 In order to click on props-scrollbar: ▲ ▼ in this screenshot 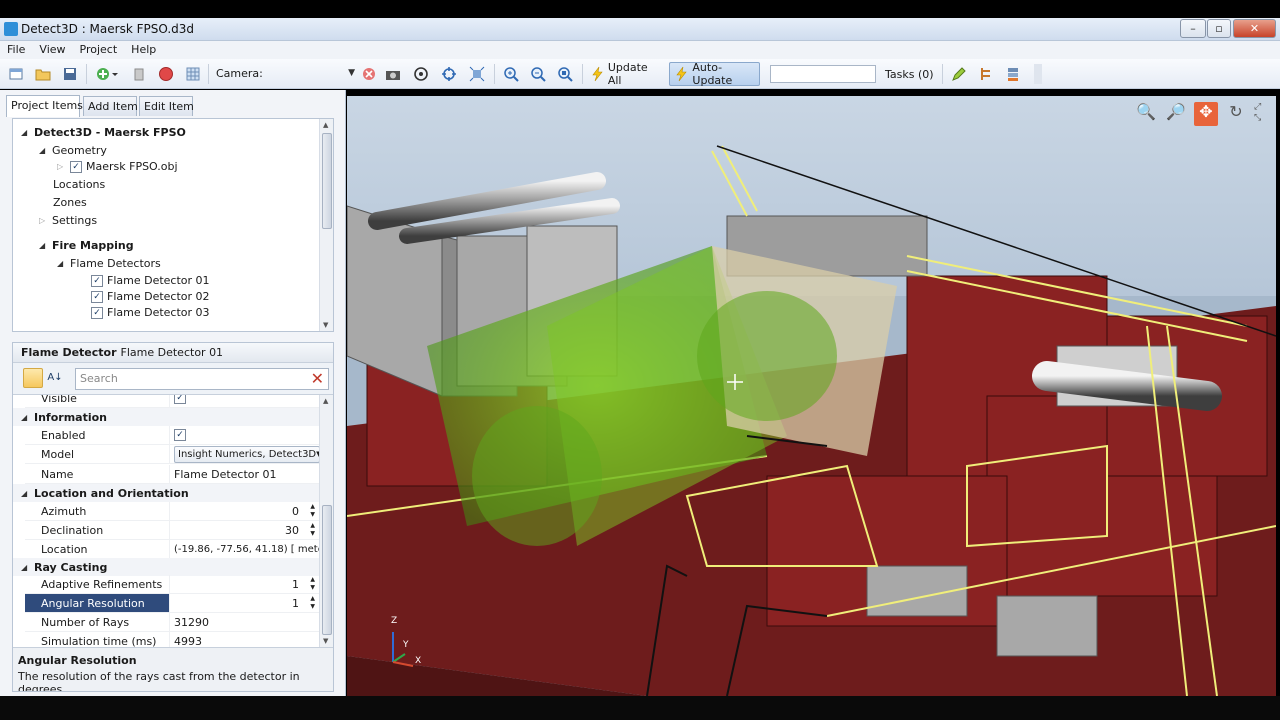, I will do `click(326, 521)`.